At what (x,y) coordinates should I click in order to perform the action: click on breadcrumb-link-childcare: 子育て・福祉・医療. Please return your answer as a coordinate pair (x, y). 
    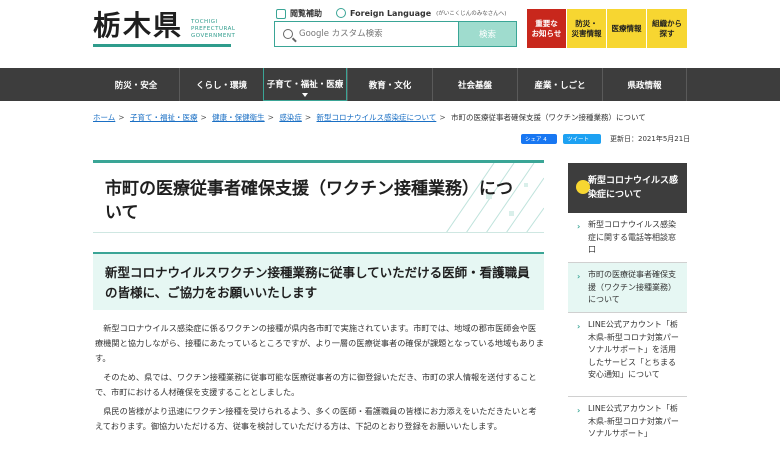
    Looking at the image, I should click on (164, 117).